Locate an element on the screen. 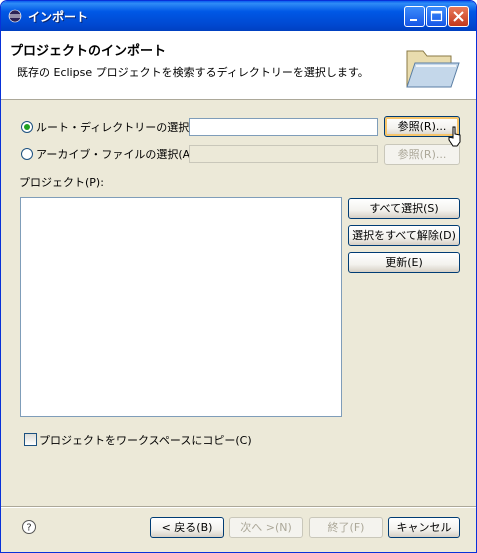 This screenshot has width=477, height=553. root-dir-radio is located at coordinates (27, 127).